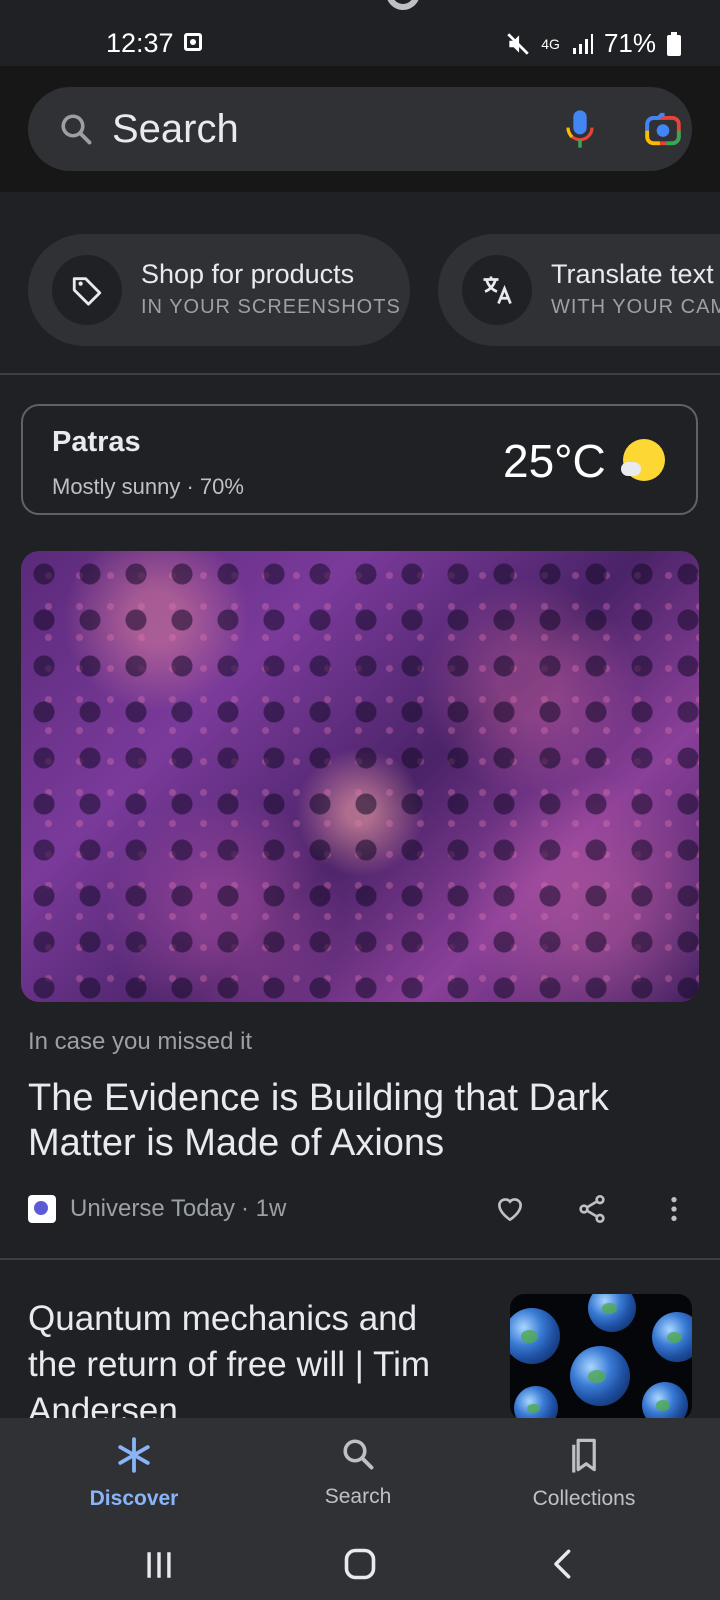 The height and width of the screenshot is (1600, 720). Describe the element at coordinates (140, 1041) in the screenshot. I see `article-kicker: In case you missed it` at that location.